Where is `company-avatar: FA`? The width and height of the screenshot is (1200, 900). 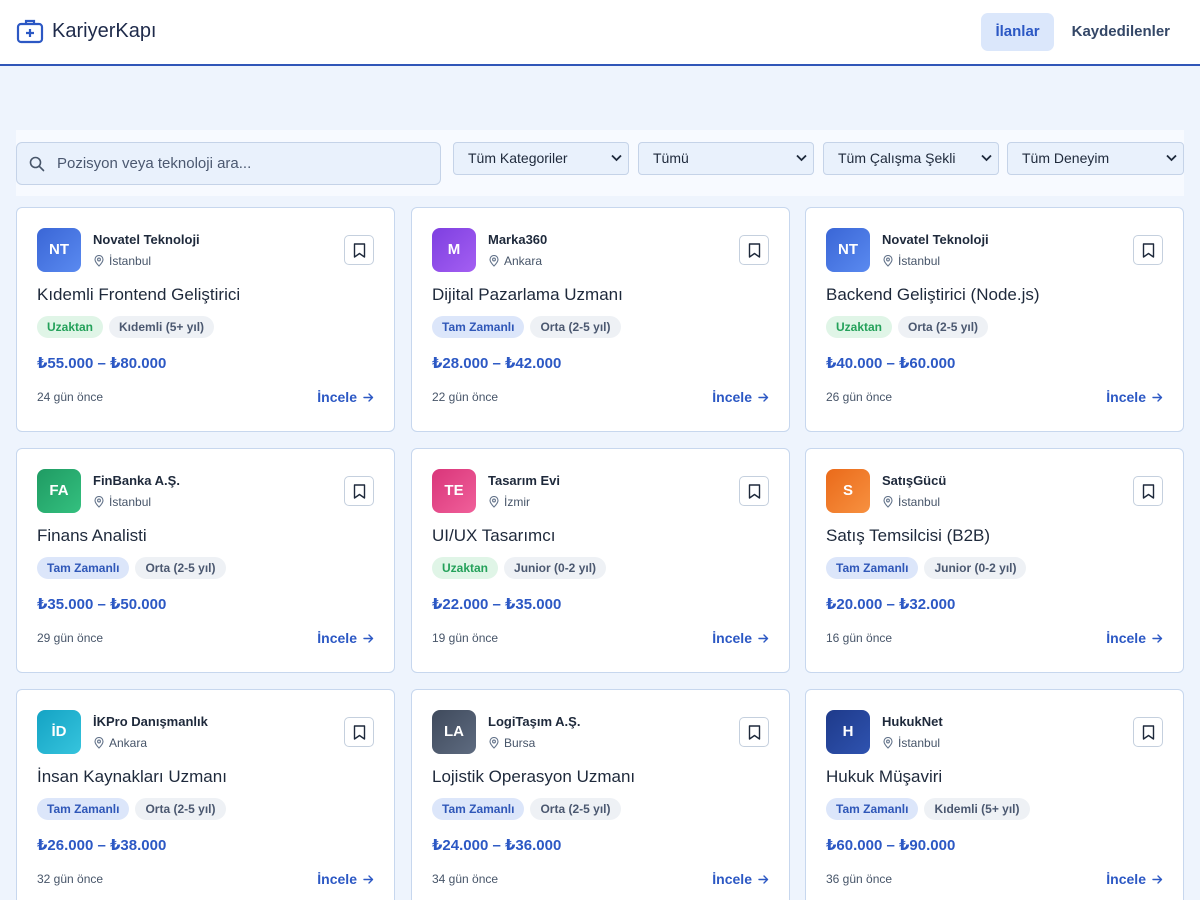 company-avatar: FA is located at coordinates (59, 491).